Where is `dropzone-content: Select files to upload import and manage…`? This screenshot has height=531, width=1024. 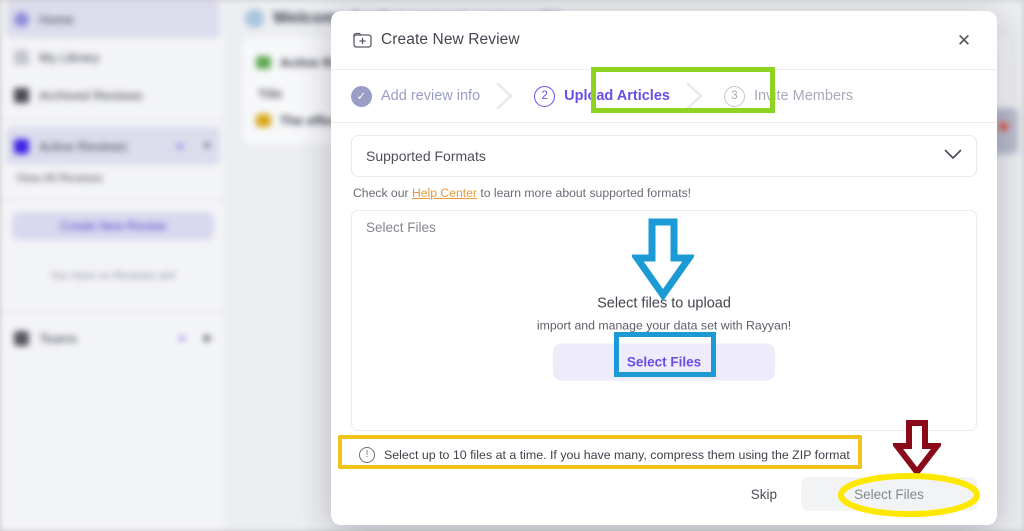
dropzone-content: Select files to upload import and manage… is located at coordinates (664, 338).